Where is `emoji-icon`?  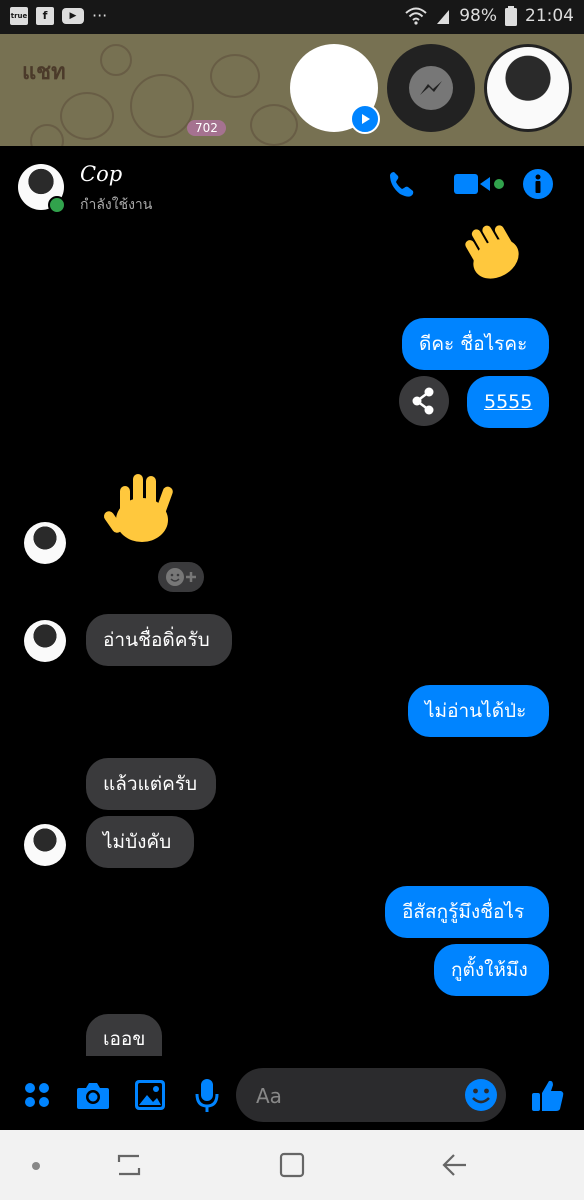
emoji-icon is located at coordinates (481, 1095).